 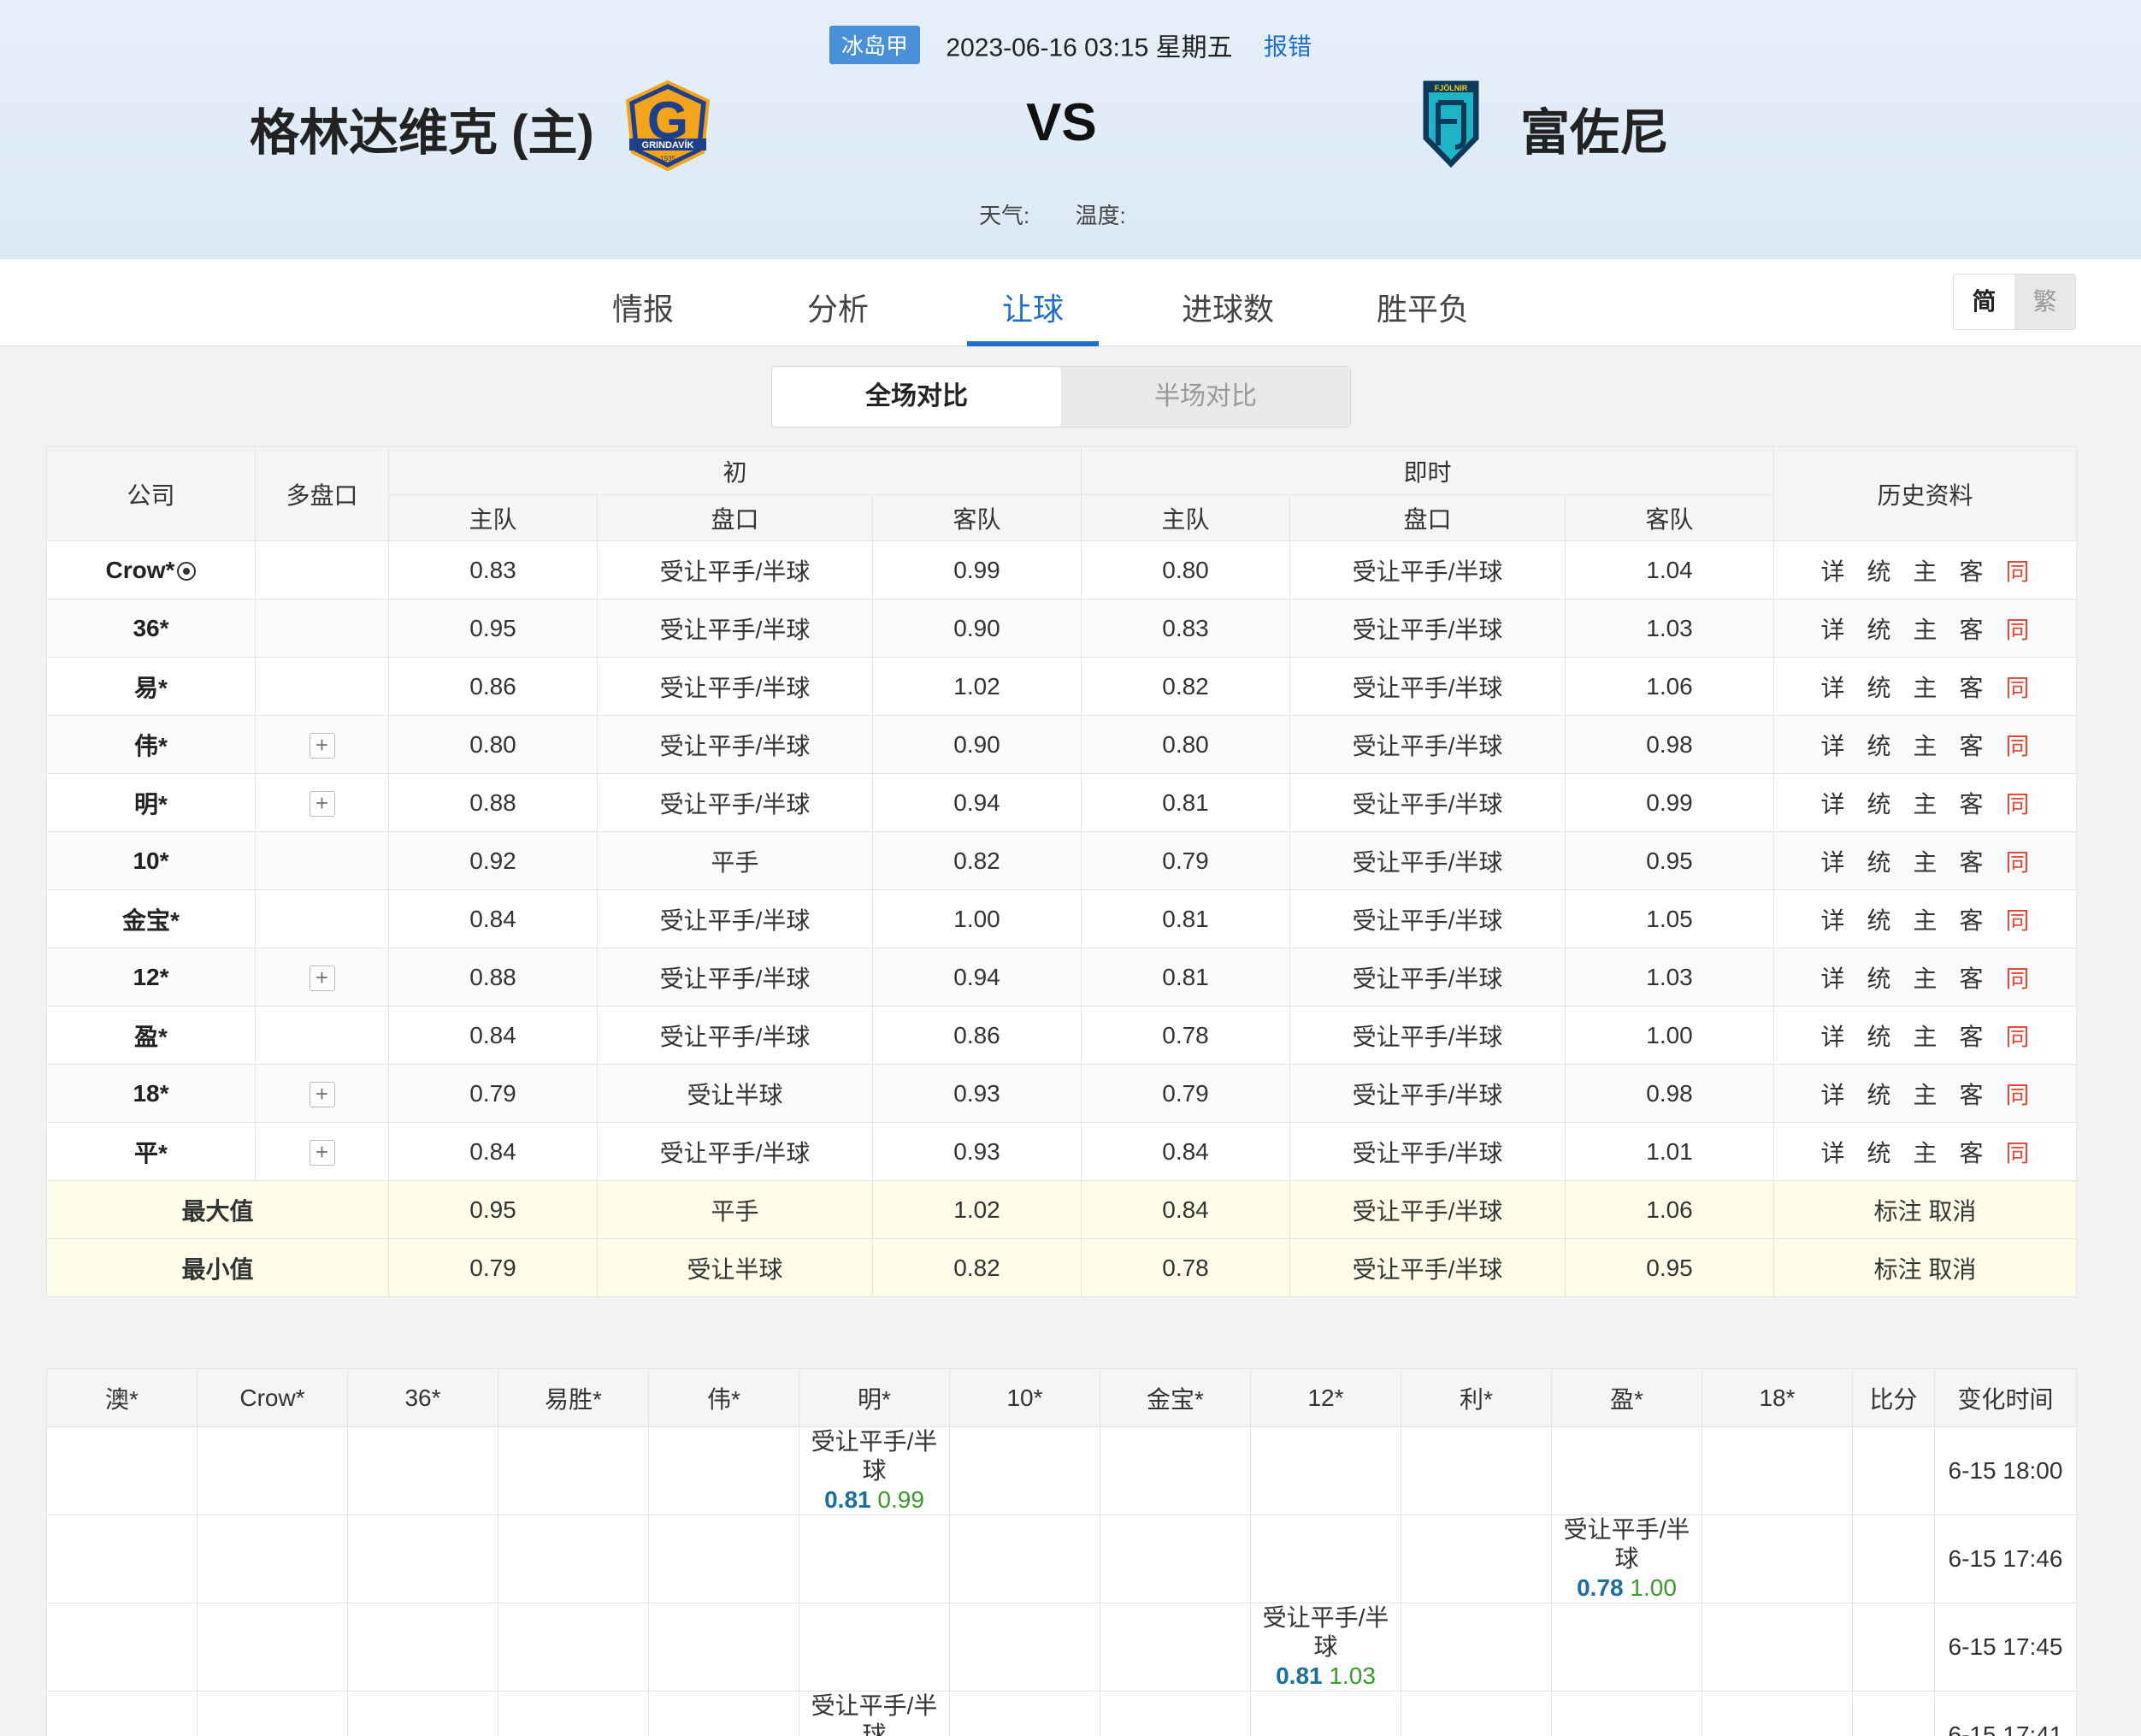 I want to click on company-name: 平*, so click(x=151, y=1152).